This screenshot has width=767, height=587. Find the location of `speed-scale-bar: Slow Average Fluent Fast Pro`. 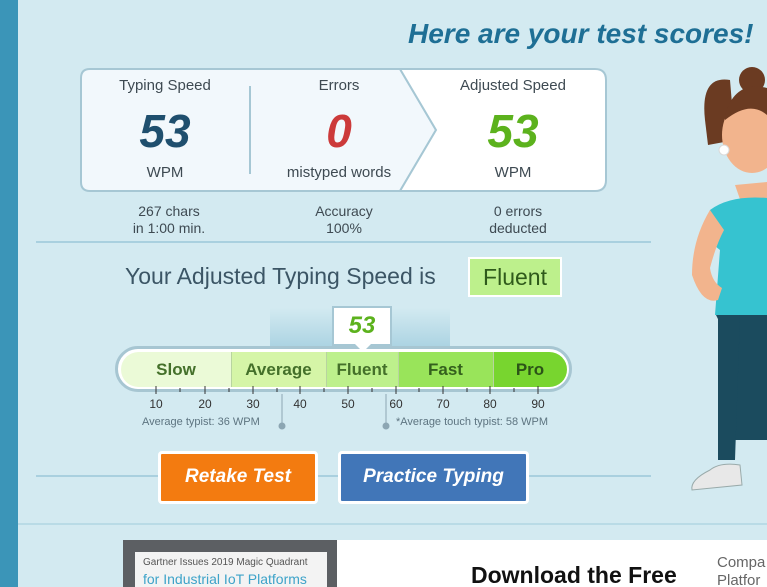

speed-scale-bar: Slow Average Fluent Fast Pro is located at coordinates (343, 369).